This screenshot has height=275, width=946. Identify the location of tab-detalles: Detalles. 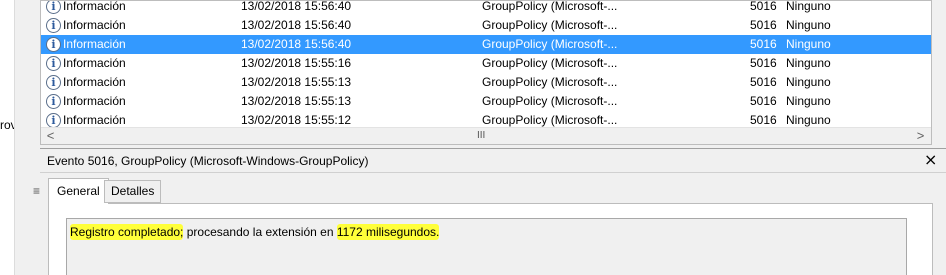
(133, 191).